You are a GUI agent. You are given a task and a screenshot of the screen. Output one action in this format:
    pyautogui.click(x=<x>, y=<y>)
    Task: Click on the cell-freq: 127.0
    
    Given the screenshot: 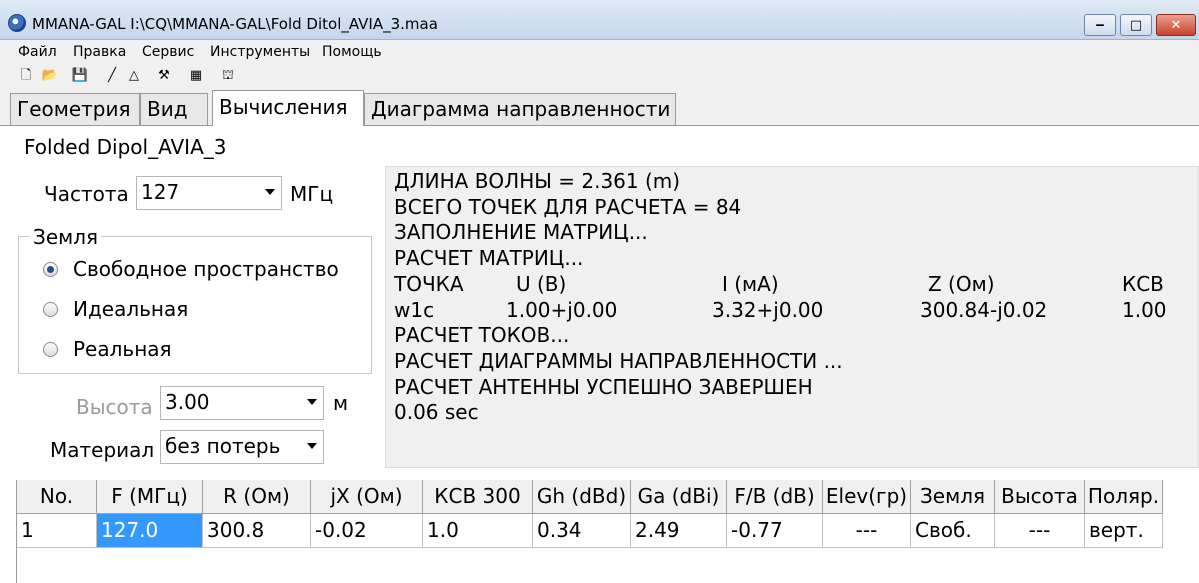 What is the action you would take?
    pyautogui.click(x=150, y=531)
    